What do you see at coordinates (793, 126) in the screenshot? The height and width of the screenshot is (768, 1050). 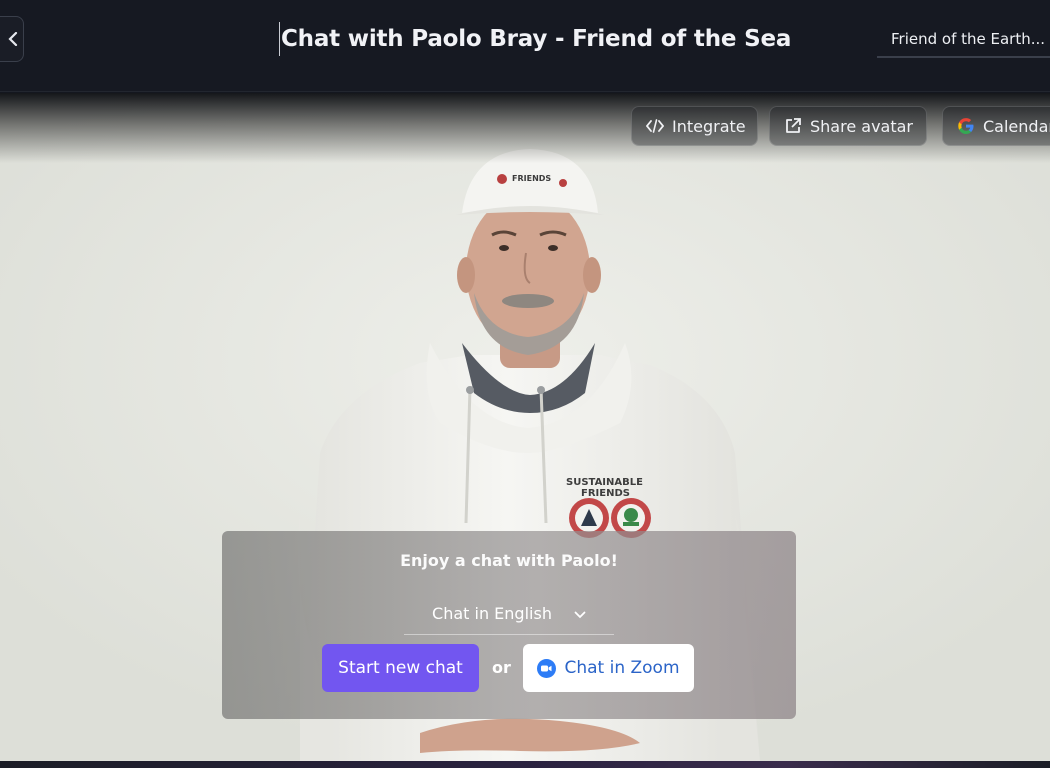 I see `external-link-icon` at bounding box center [793, 126].